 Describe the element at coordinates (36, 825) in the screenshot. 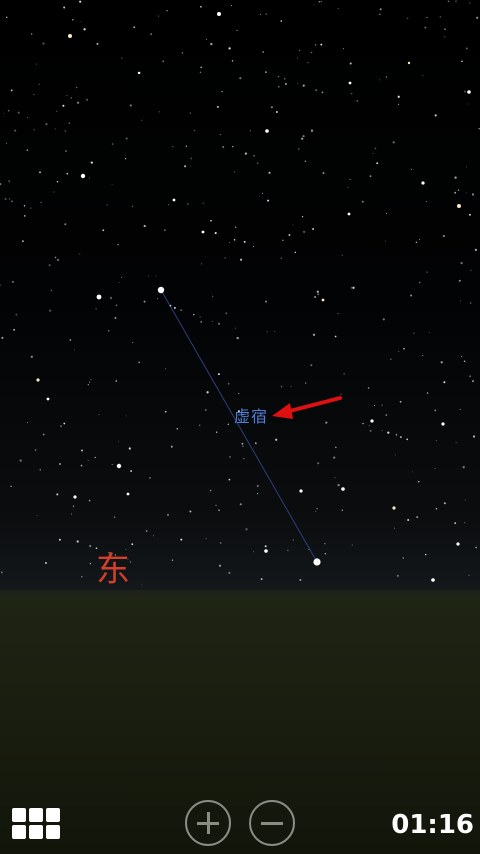

I see `grid-menu-button` at that location.